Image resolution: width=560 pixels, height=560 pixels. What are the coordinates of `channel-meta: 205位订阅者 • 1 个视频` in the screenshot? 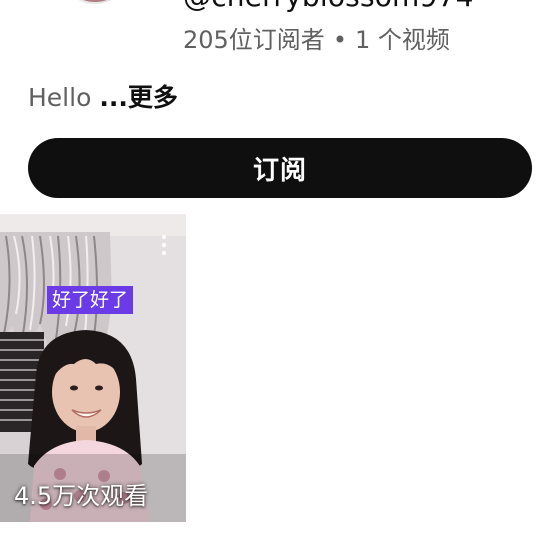 It's located at (316, 37).